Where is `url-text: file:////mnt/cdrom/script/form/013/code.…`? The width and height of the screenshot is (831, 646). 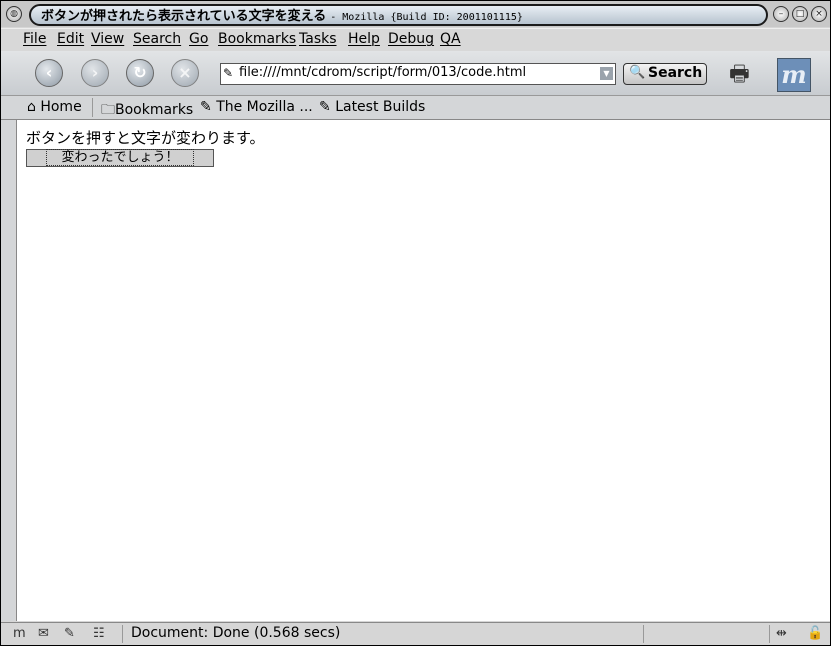
url-text: file:////mnt/cdrom/script/form/013/code.… is located at coordinates (382, 72).